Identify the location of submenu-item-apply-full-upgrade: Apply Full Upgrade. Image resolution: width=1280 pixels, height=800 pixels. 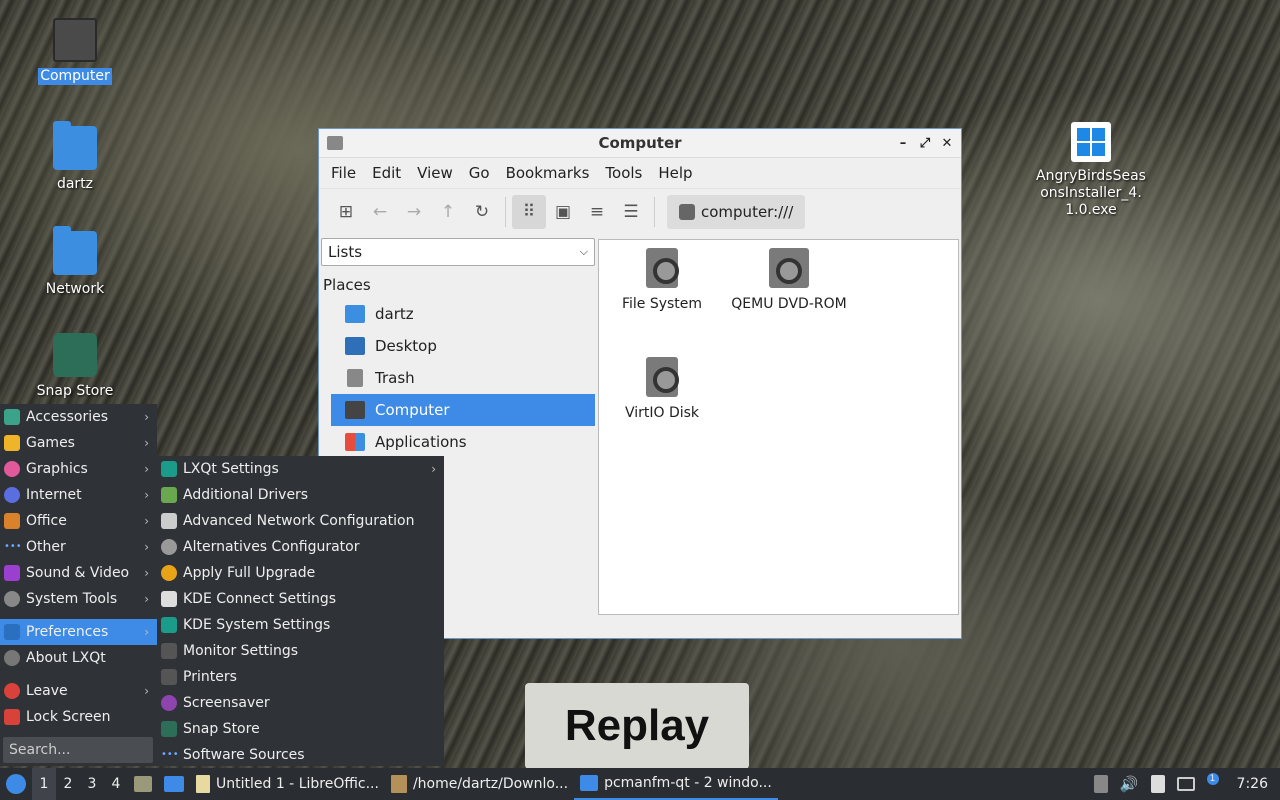
(300, 573).